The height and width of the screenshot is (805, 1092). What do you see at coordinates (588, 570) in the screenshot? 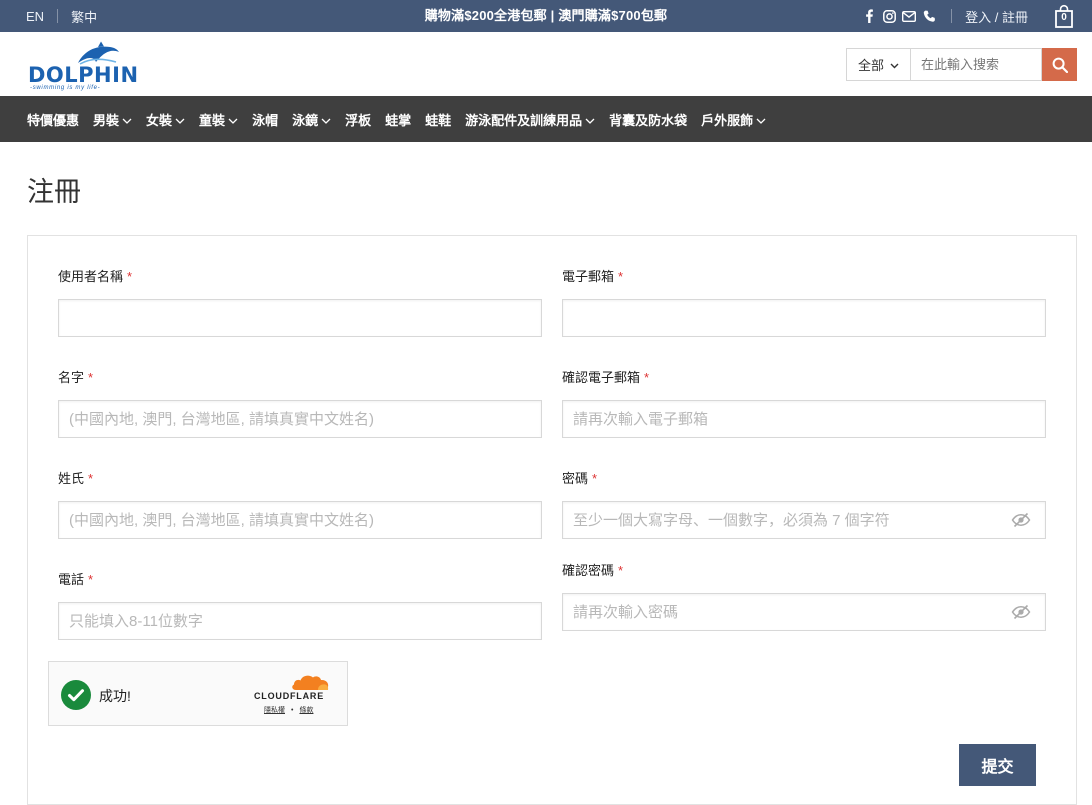
I see `field-label-text: 確認密碼` at bounding box center [588, 570].